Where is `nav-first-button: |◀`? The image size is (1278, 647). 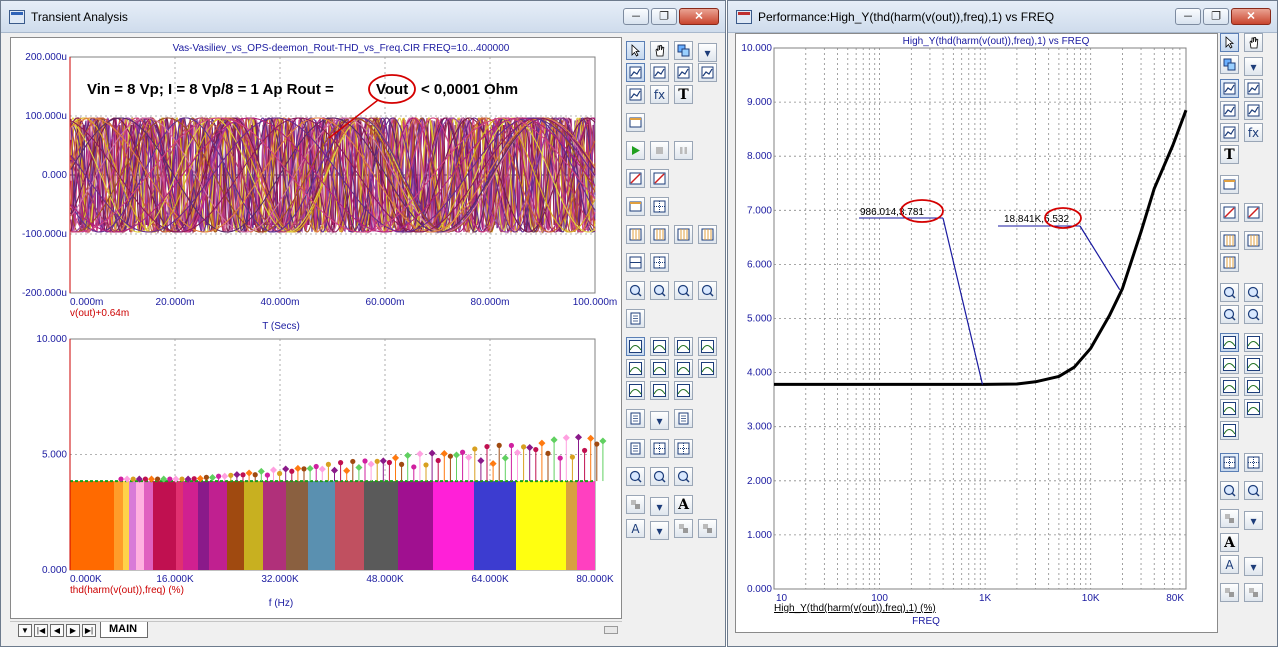
nav-first-button: |◀ is located at coordinates (41, 630).